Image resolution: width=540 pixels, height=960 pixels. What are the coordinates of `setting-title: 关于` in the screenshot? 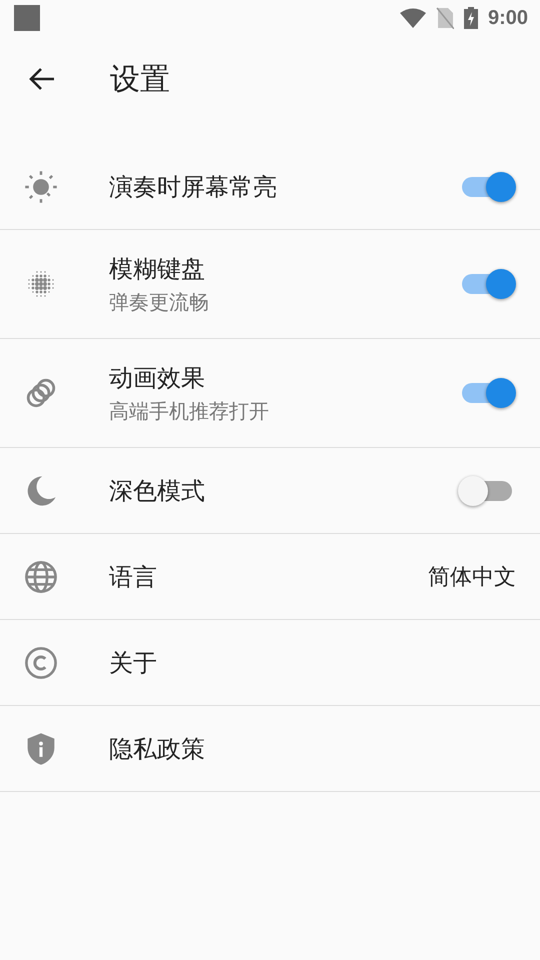 It's located at (133, 663).